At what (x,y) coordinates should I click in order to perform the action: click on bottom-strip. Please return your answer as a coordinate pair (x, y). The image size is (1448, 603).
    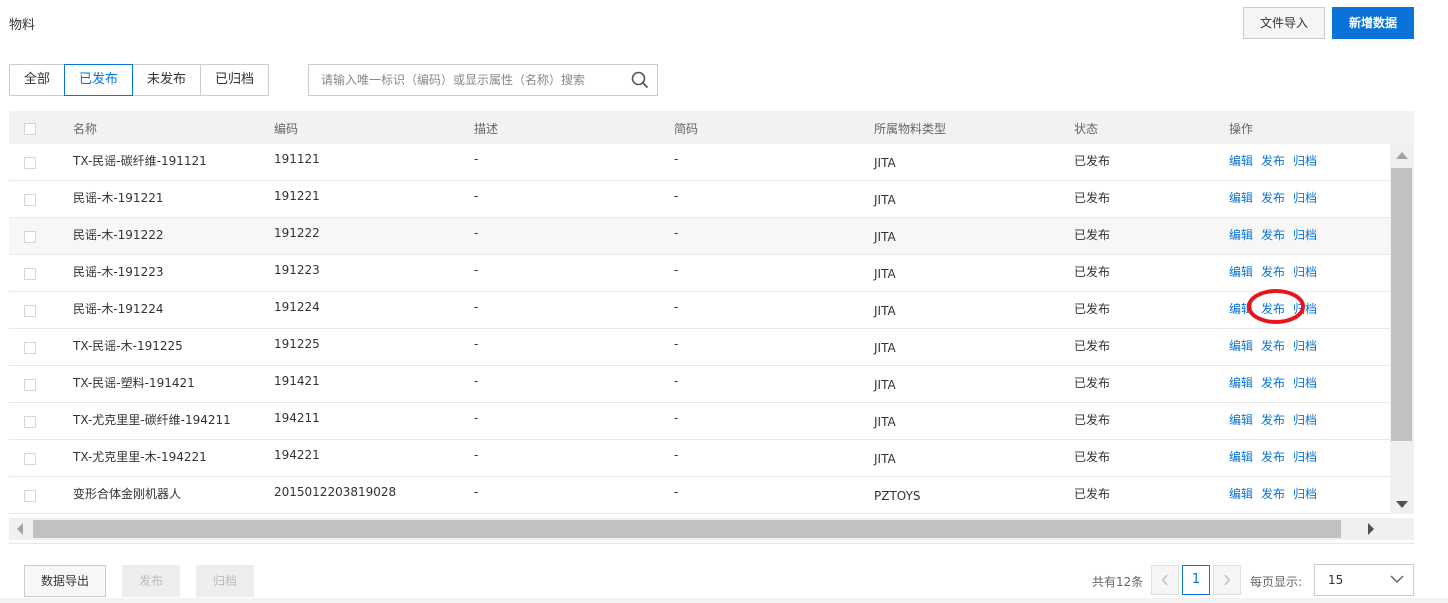
    Looking at the image, I should click on (724, 600).